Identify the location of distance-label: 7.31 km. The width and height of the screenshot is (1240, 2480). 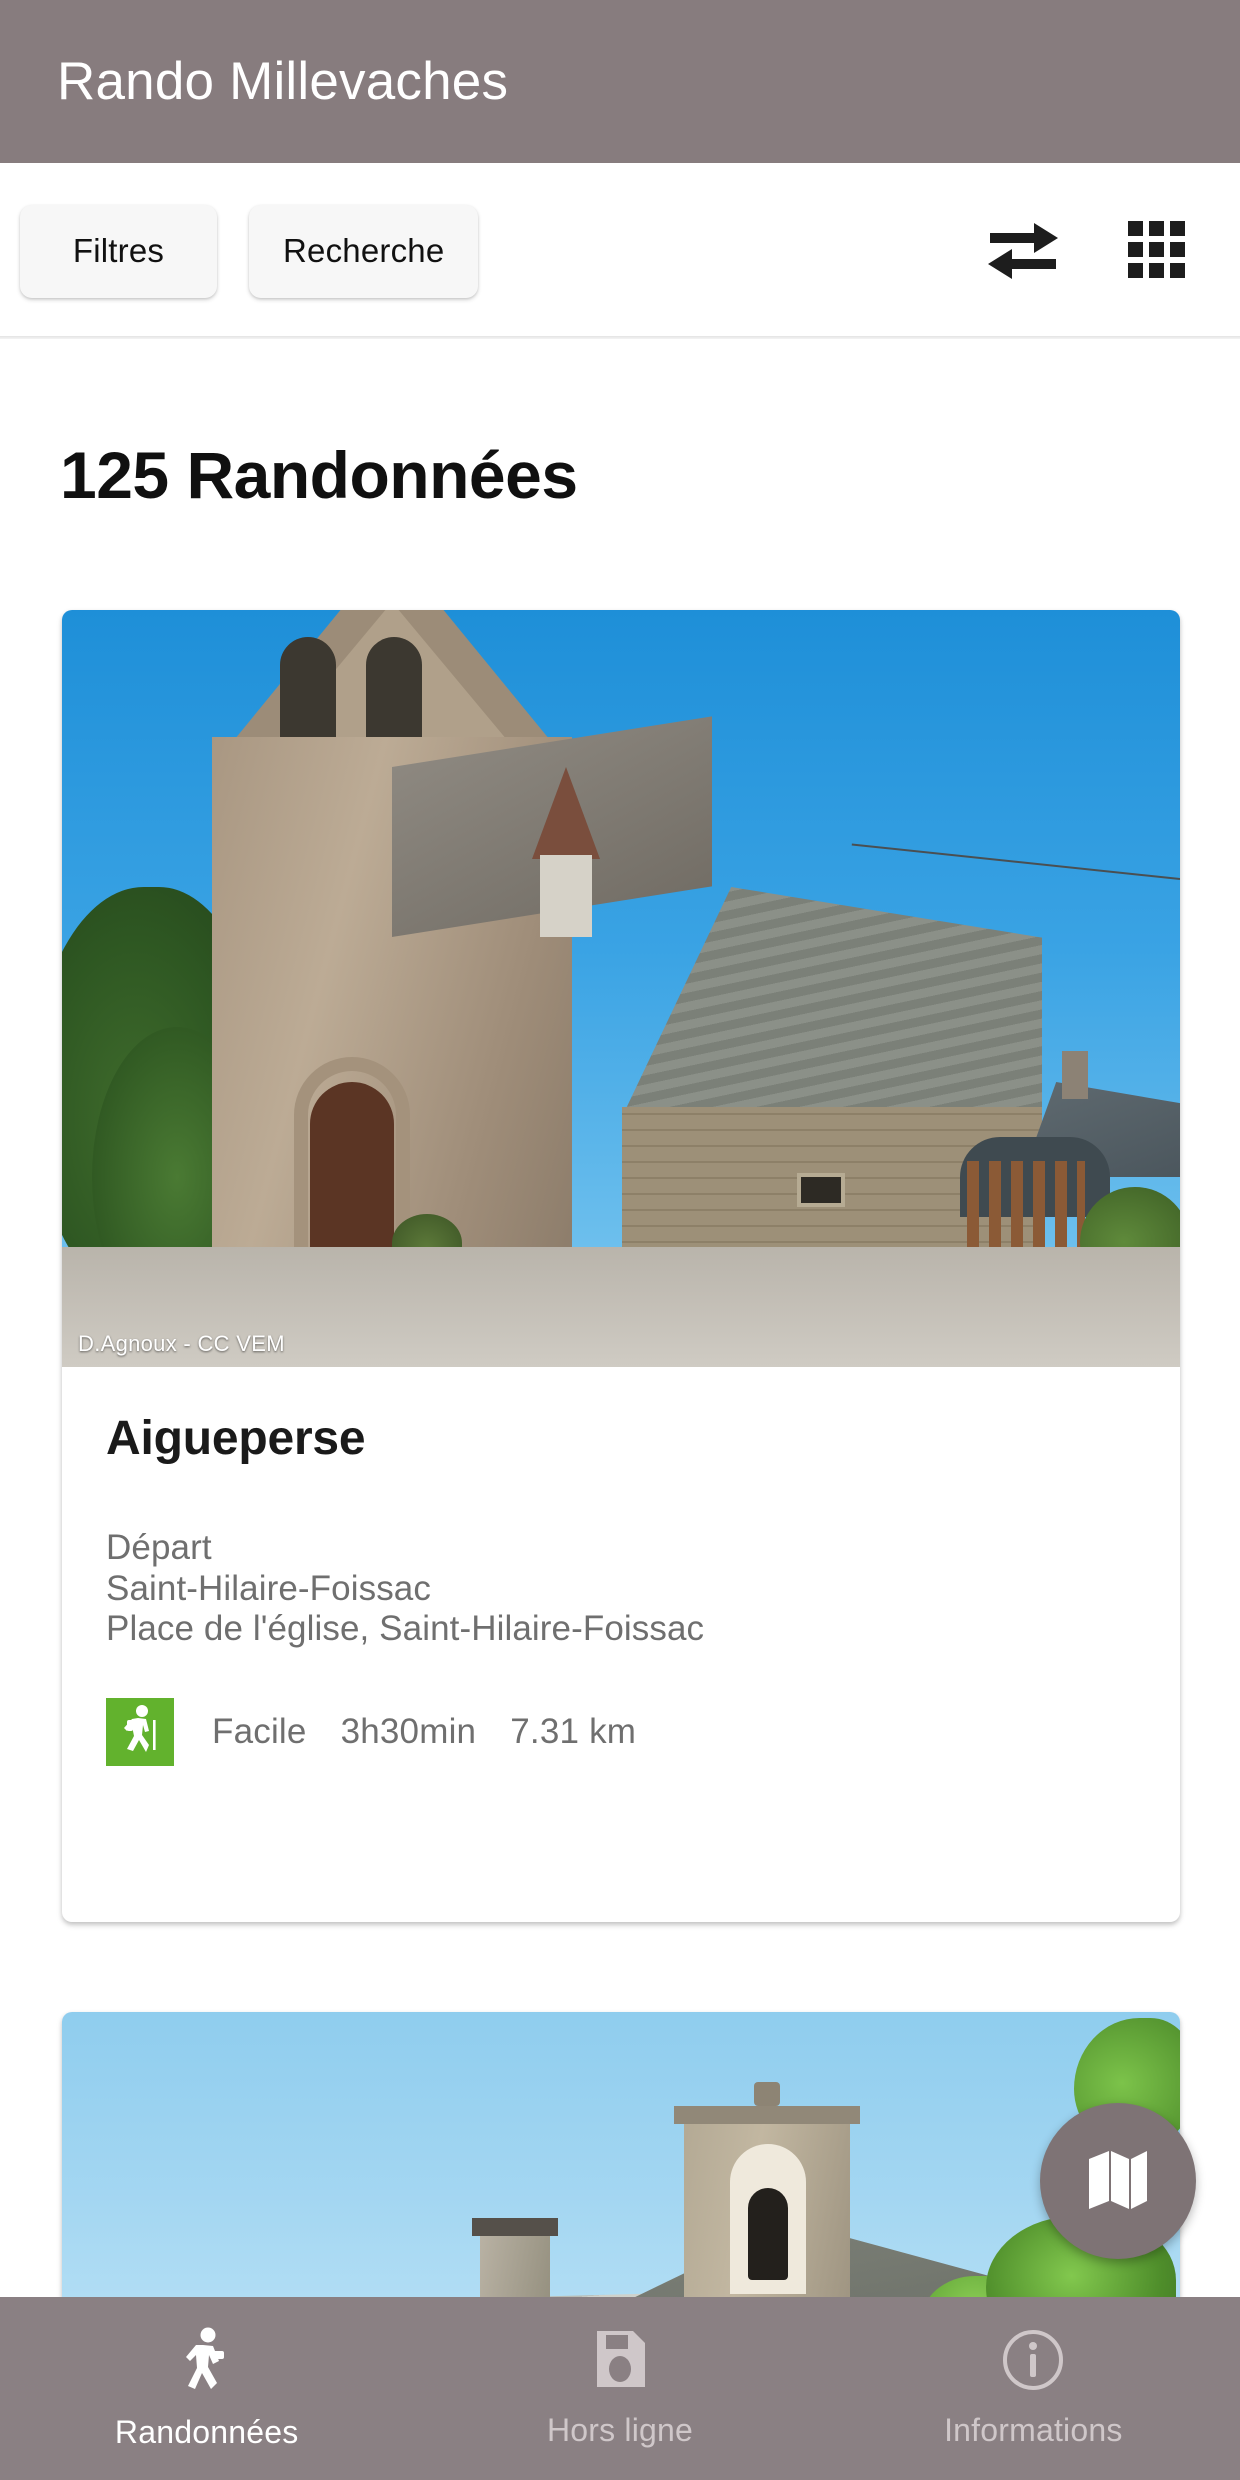
(573, 1731).